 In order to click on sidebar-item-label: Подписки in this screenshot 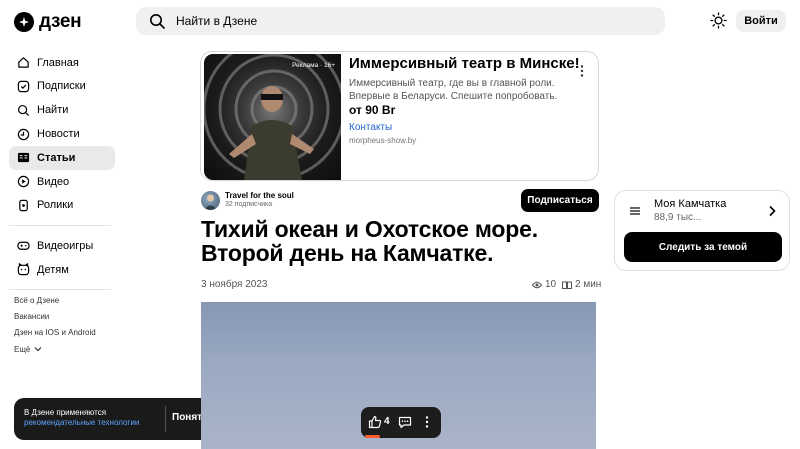, I will do `click(61, 86)`.